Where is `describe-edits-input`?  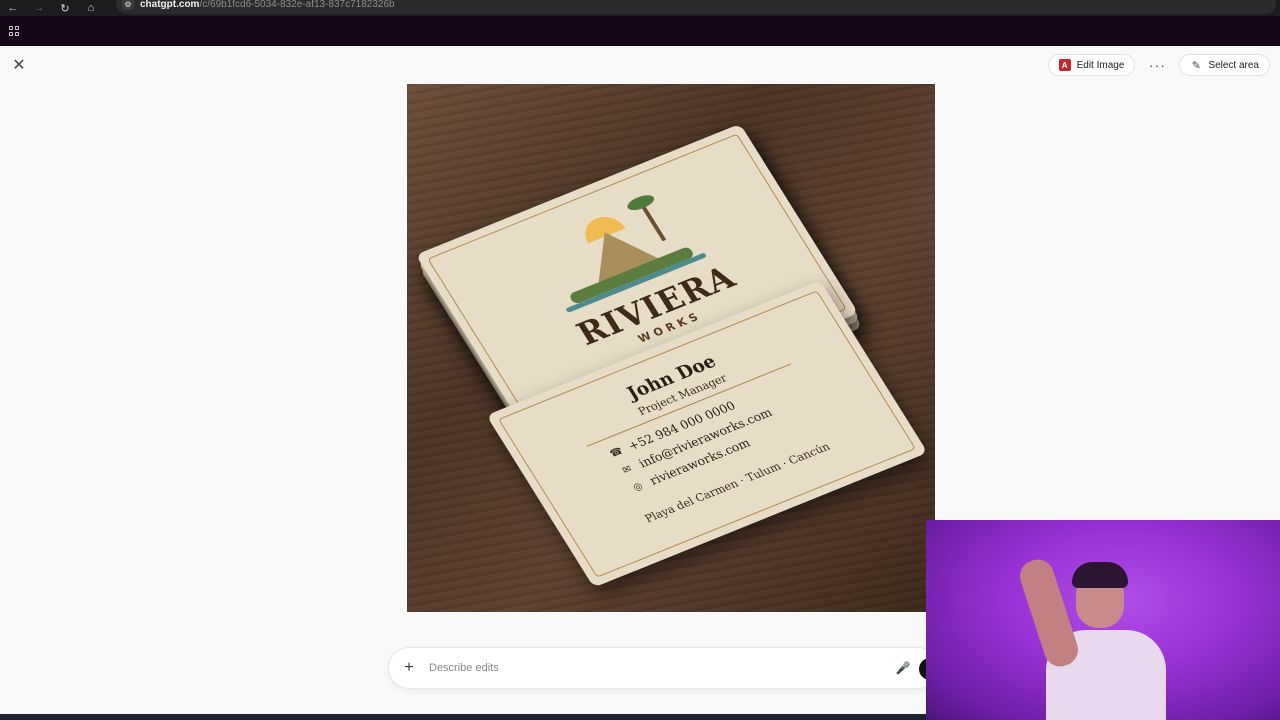 describe-edits-input is located at coordinates (649, 668).